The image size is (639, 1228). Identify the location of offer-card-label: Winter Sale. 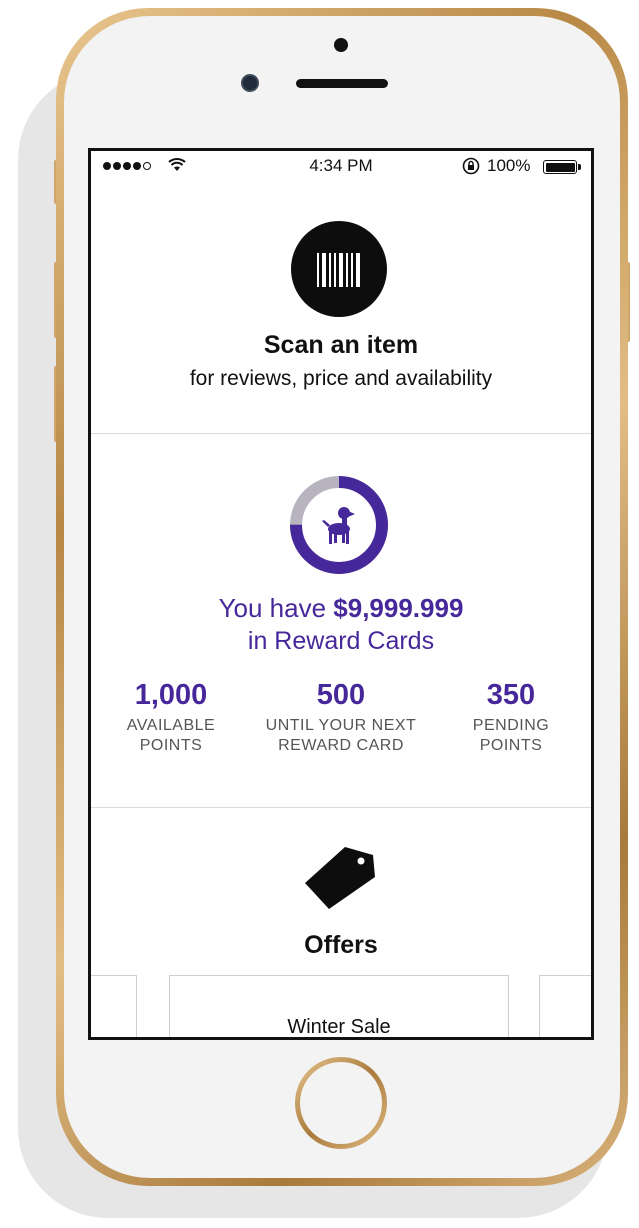
(339, 1026).